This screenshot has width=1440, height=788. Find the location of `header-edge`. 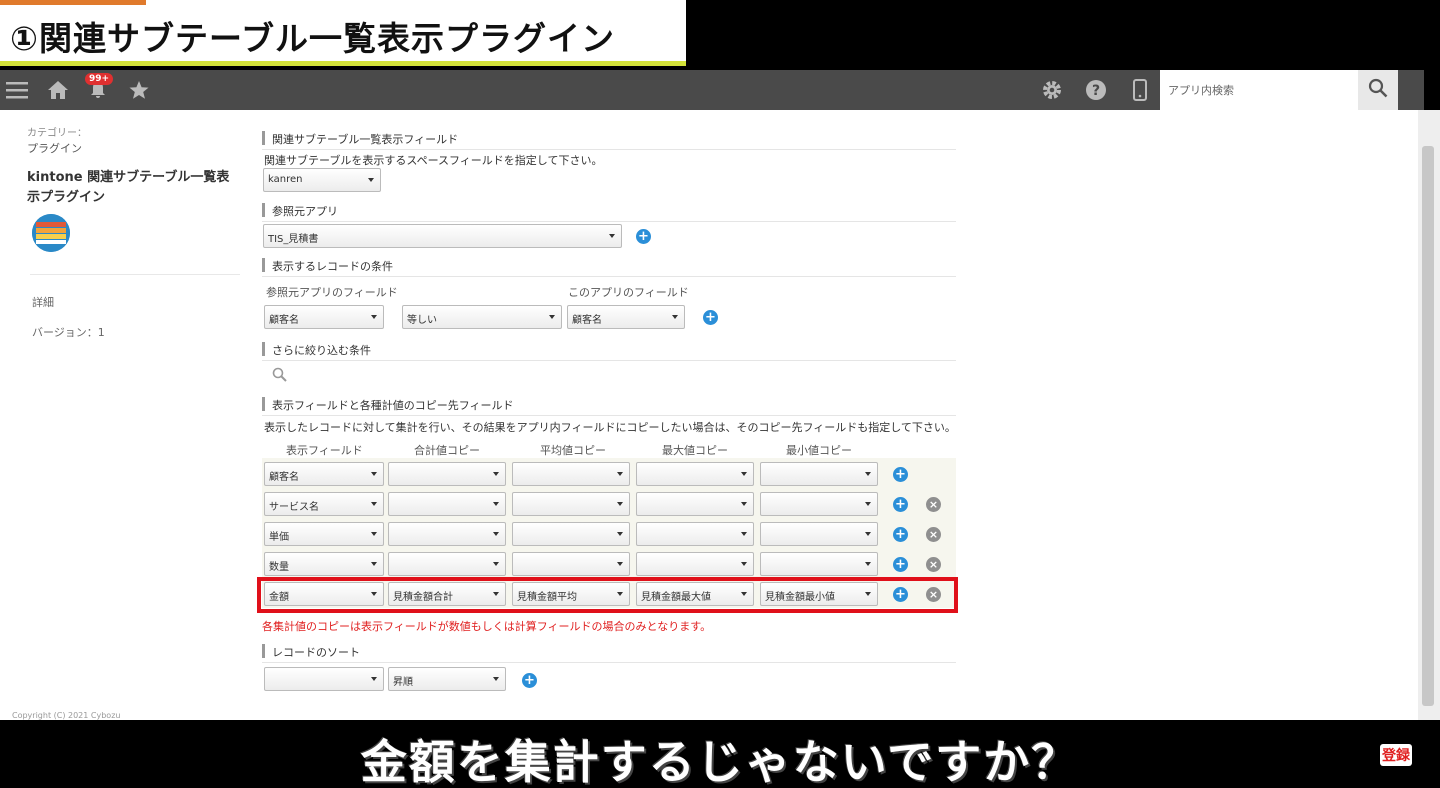

header-edge is located at coordinates (1411, 90).